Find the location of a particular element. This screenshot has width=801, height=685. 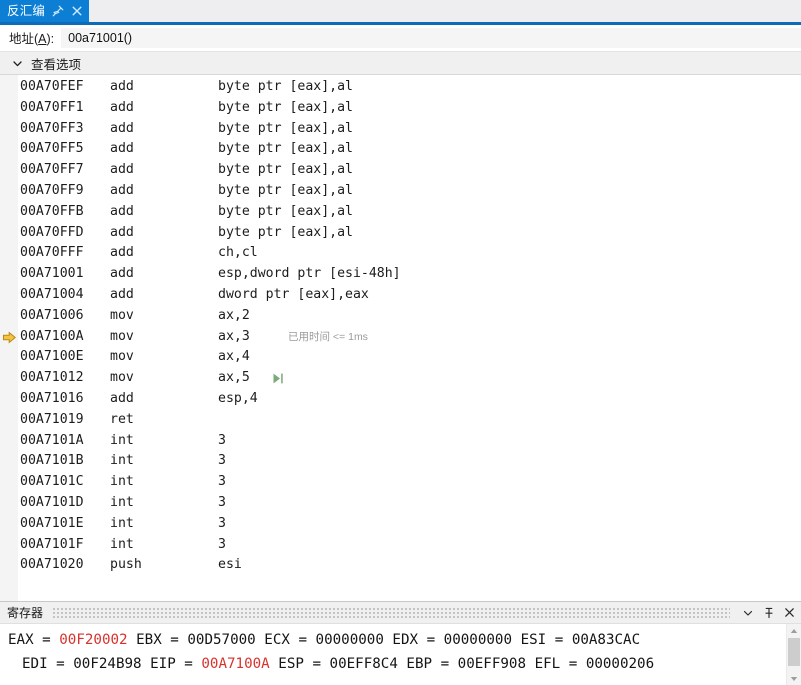

disassembly-line: 00A70FF5 add byte ptr [eax],al is located at coordinates (400, 149).